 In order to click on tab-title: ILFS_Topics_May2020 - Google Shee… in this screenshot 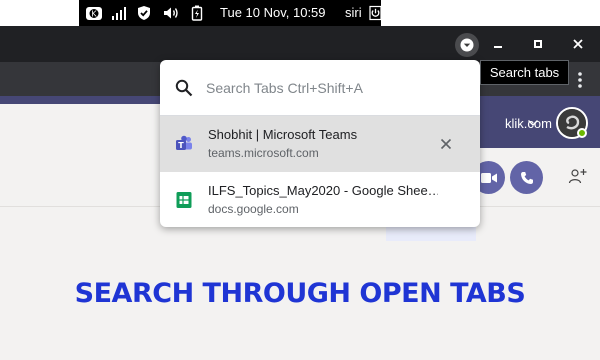, I will do `click(323, 190)`.